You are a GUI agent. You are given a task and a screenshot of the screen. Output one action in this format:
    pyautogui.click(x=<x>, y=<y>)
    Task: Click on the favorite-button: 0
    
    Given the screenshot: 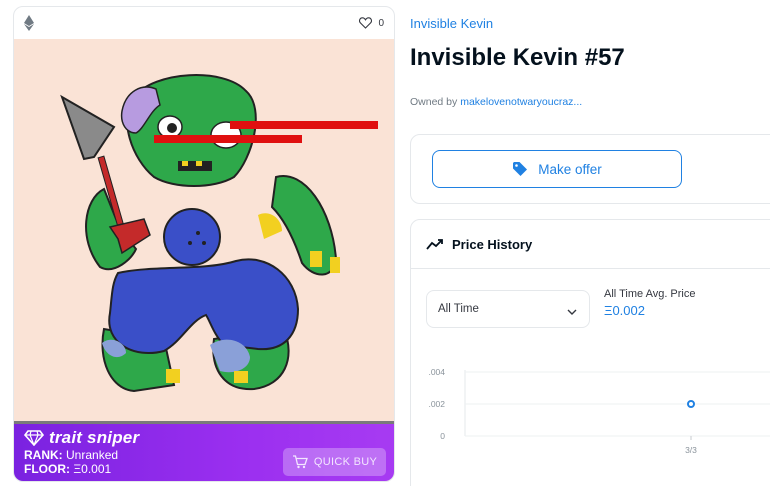 What is the action you would take?
    pyautogui.click(x=371, y=23)
    